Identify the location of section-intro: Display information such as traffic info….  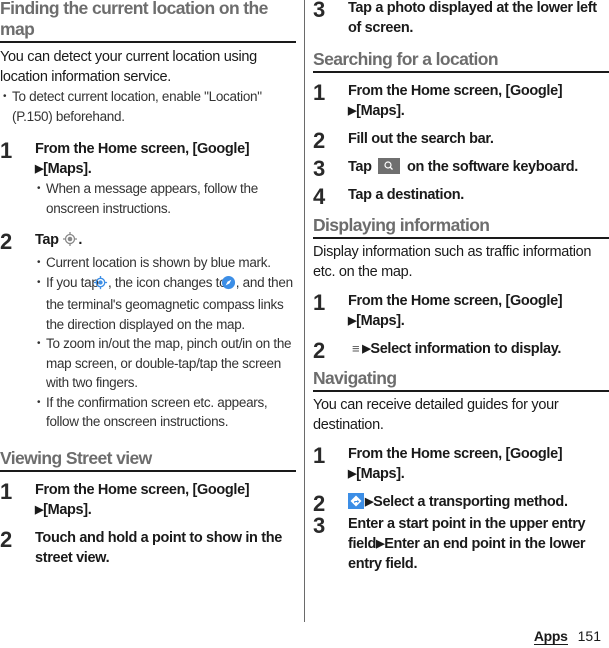
(452, 262).